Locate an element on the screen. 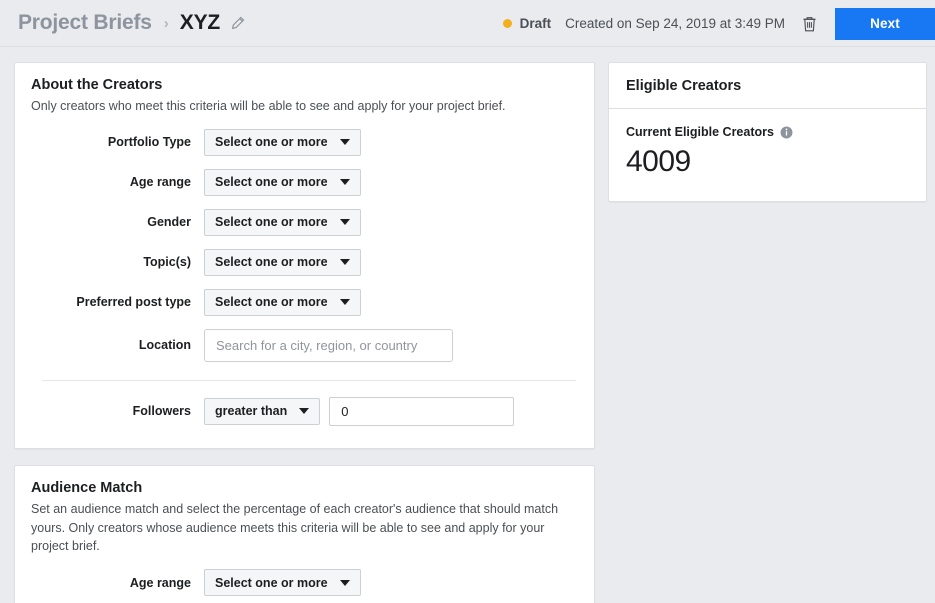  dropdown-topics: Select one or more is located at coordinates (282, 262).